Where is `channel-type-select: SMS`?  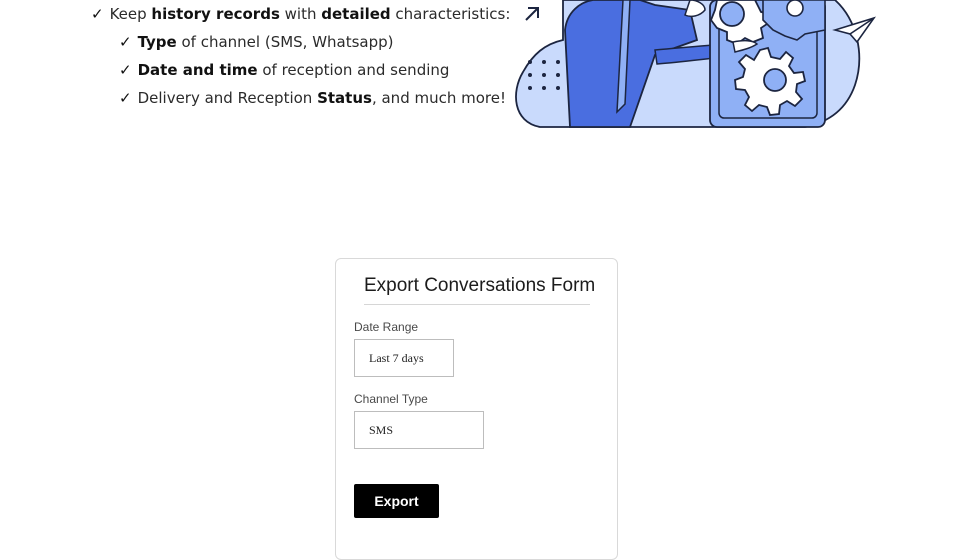 channel-type-select: SMS is located at coordinates (419, 430).